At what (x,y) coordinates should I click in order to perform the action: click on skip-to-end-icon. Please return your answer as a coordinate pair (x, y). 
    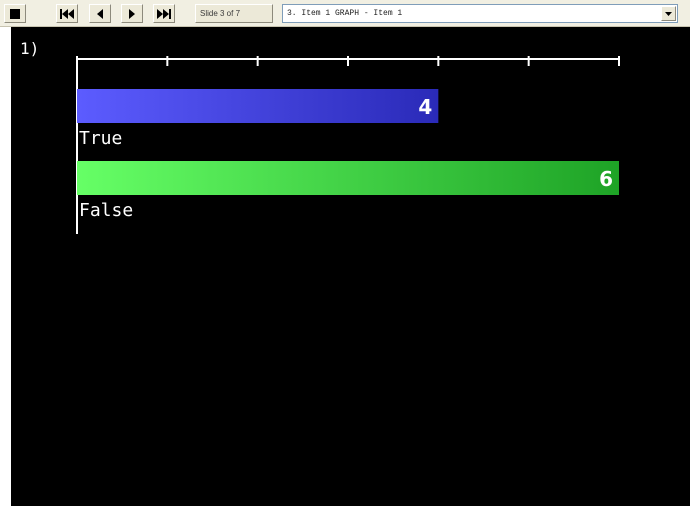
    Looking at the image, I should click on (164, 13).